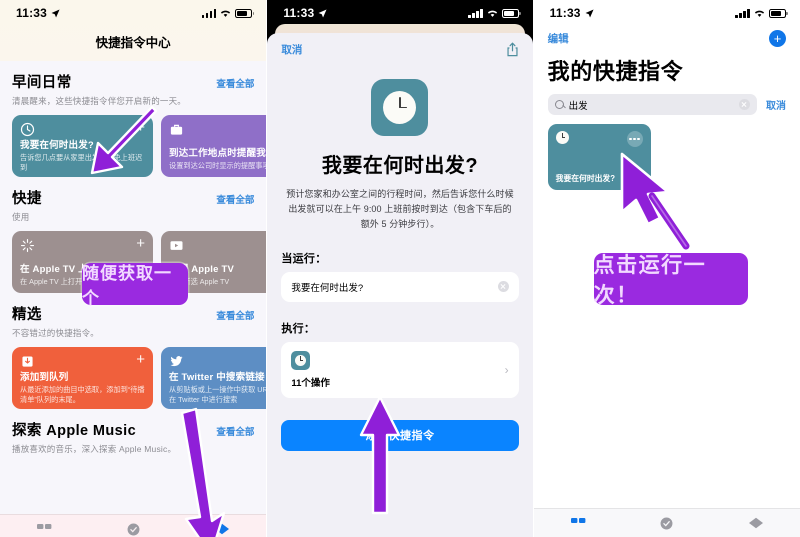  I want to click on card-title: 在 Twitter 中搜索链接, so click(217, 377).